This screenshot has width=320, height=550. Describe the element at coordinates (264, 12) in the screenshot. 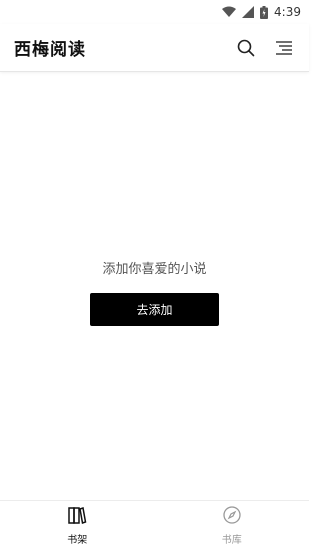

I see `battery-icon` at that location.